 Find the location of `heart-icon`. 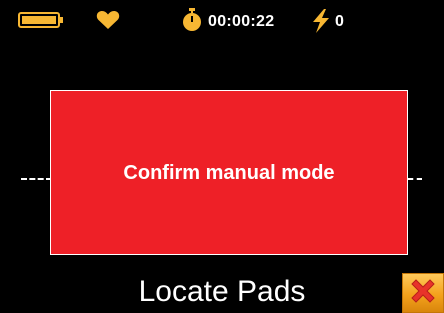

heart-icon is located at coordinates (108, 22).